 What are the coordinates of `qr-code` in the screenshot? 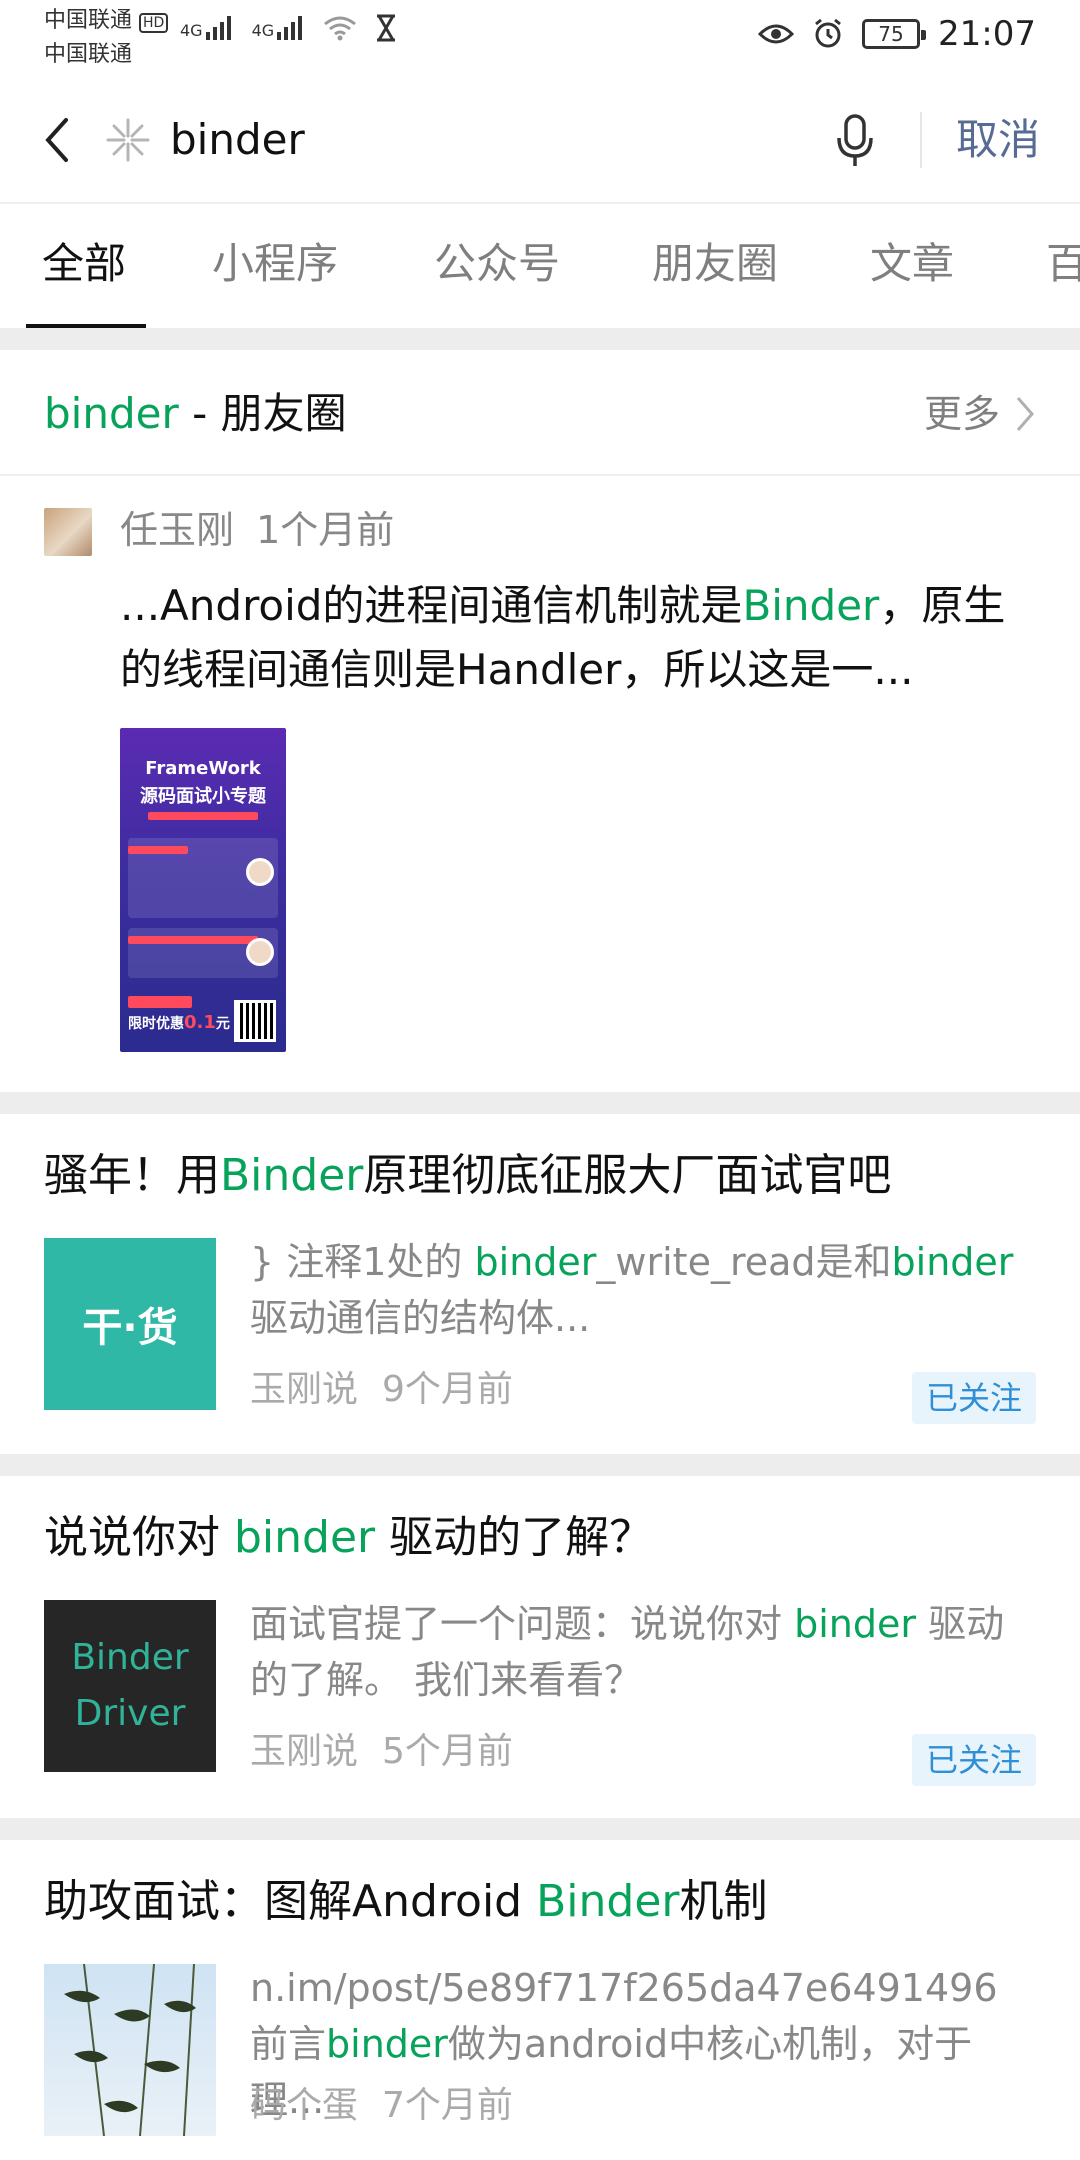 It's located at (255, 1021).